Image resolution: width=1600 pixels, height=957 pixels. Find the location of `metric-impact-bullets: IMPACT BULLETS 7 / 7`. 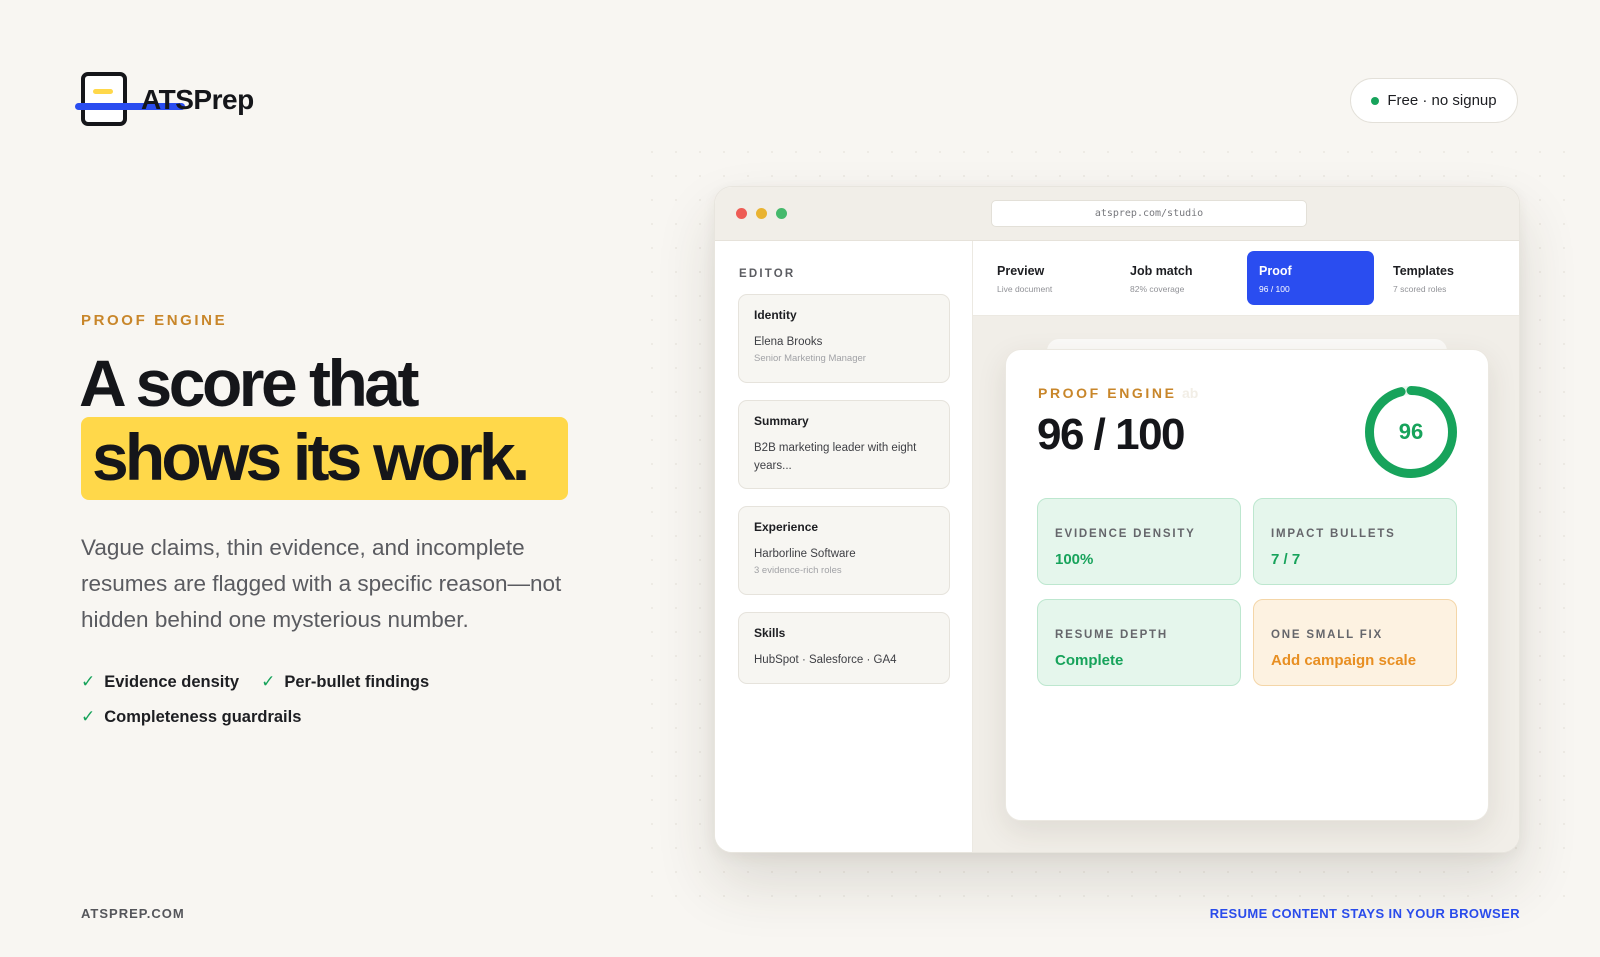

metric-impact-bullets: IMPACT BULLETS 7 / 7 is located at coordinates (1355, 541).